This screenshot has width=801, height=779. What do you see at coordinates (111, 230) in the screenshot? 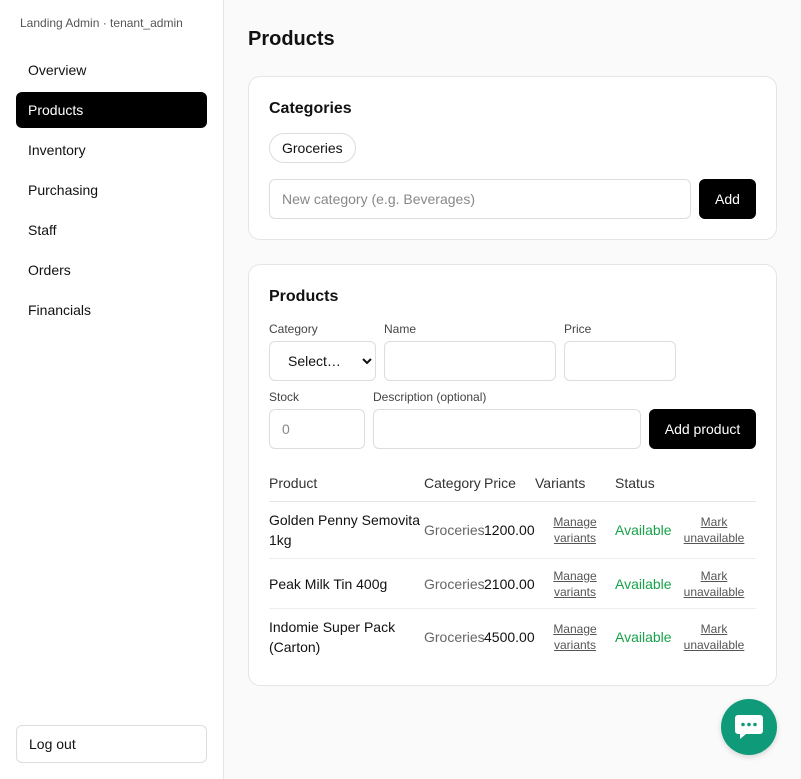
I see `sidebar-item-staff: Staff` at bounding box center [111, 230].